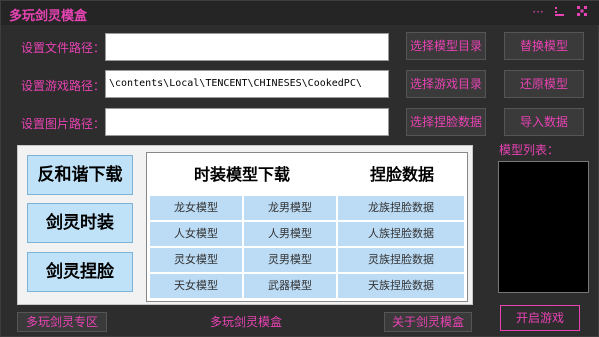 This screenshot has width=599, height=337. Describe the element at coordinates (446, 84) in the screenshot. I see `select-game-dir-button: 选择游戏目录` at that location.